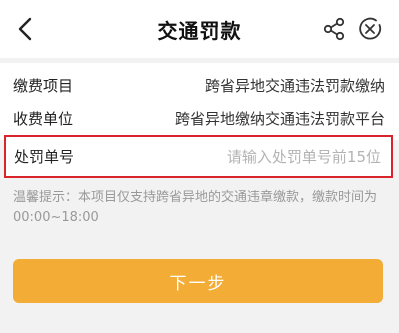  I want to click on hint-text: 温馨提示：本项目仅支持跨省异地的交通违章缴款，缴款时间为00:00~18:00, so click(195, 207).